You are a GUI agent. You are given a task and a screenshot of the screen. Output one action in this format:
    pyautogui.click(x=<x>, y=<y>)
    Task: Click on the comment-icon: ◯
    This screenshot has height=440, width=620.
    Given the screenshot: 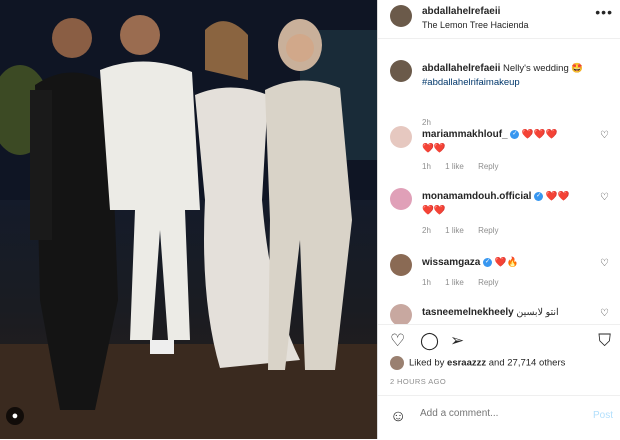 What is the action you would take?
    pyautogui.click(x=429, y=341)
    